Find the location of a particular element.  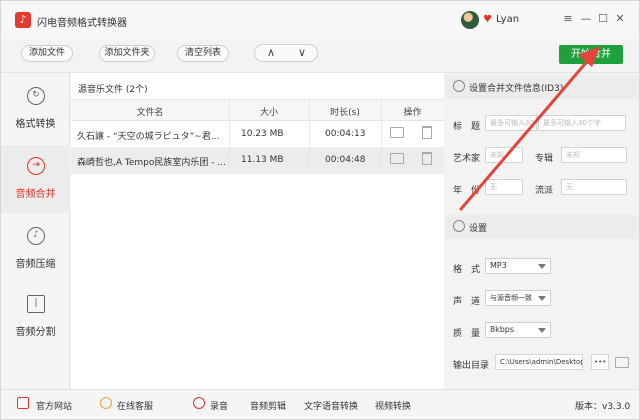

website-icon is located at coordinates (23, 403).